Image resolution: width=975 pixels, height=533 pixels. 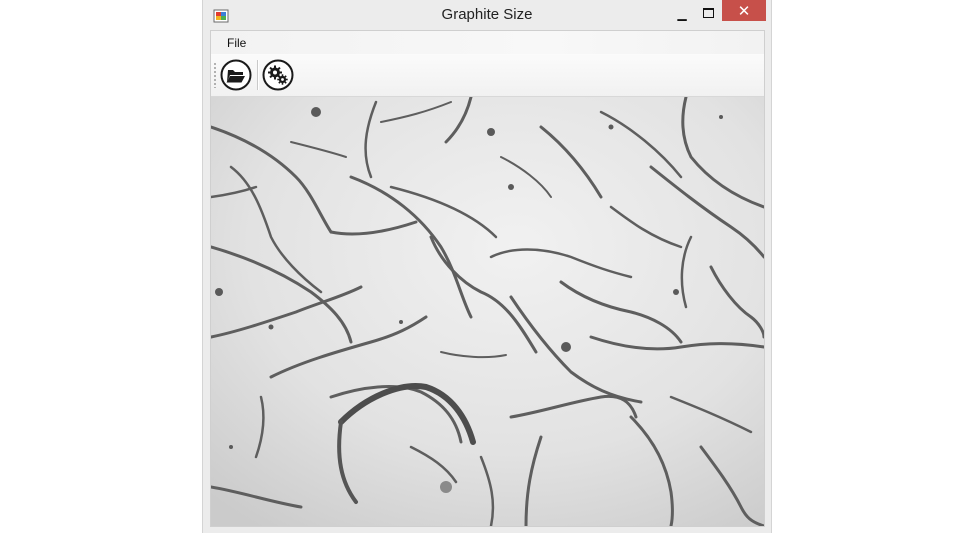 I want to click on toolbar-separator, so click(x=258, y=75).